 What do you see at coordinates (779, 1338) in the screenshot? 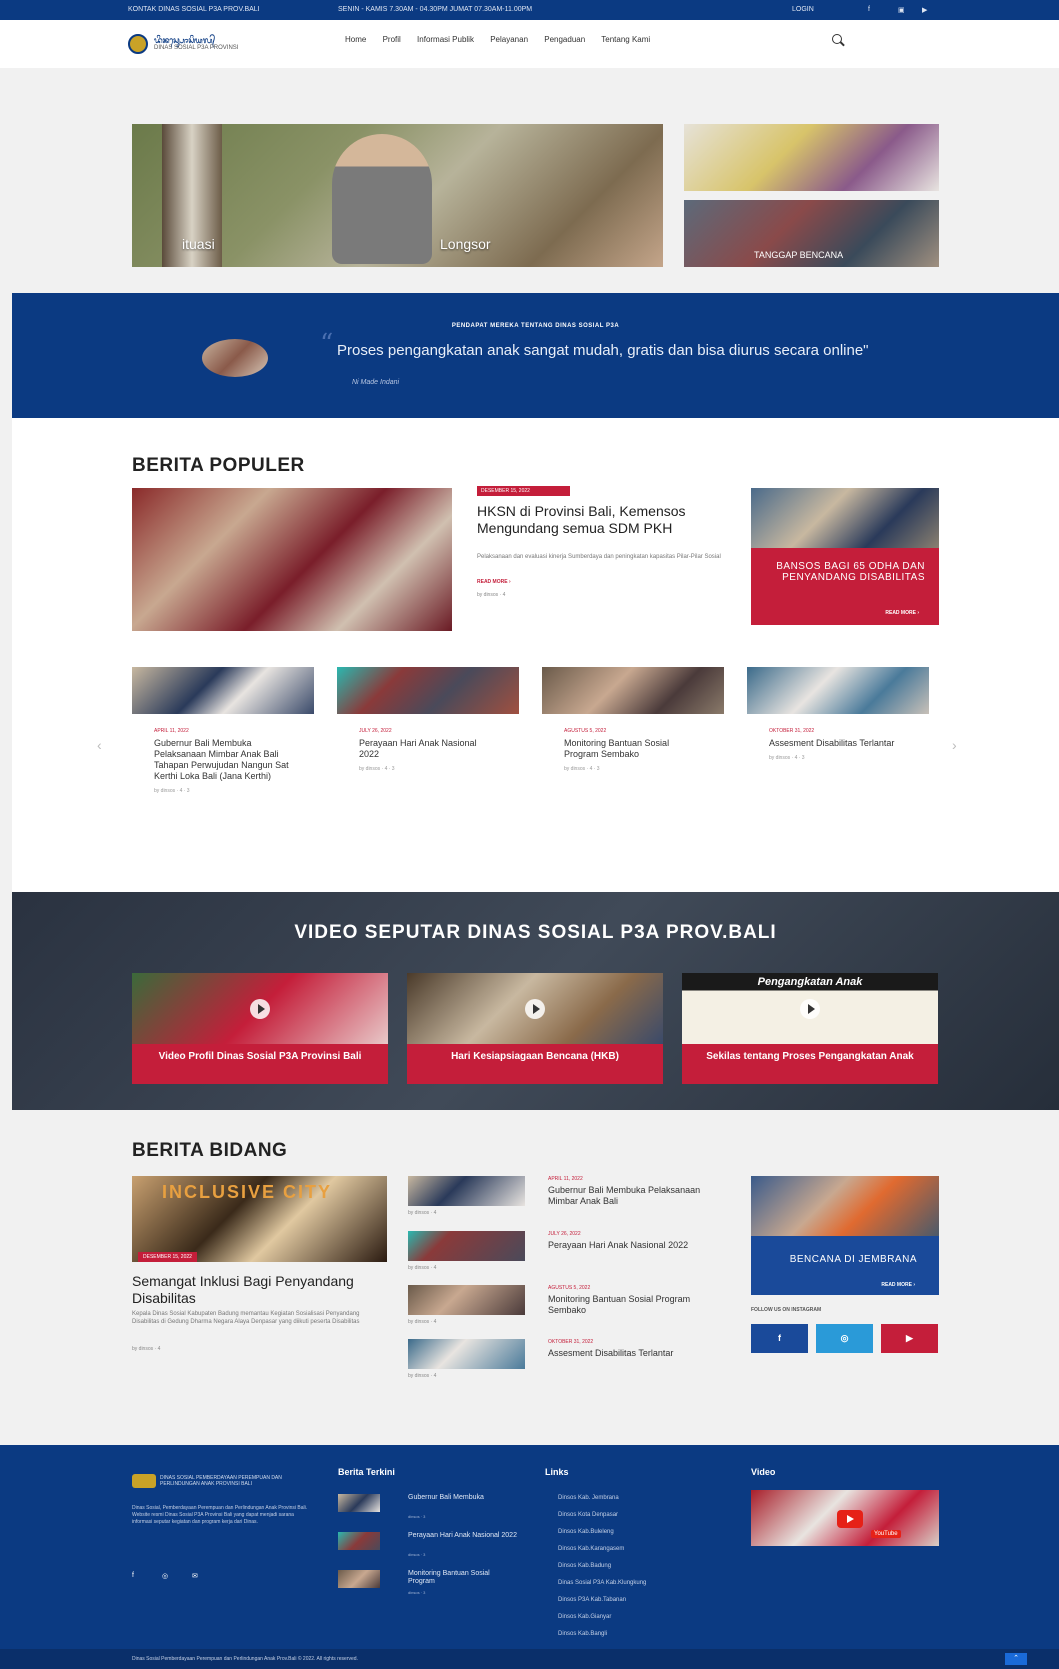
I see `facebook-button: f` at bounding box center [779, 1338].